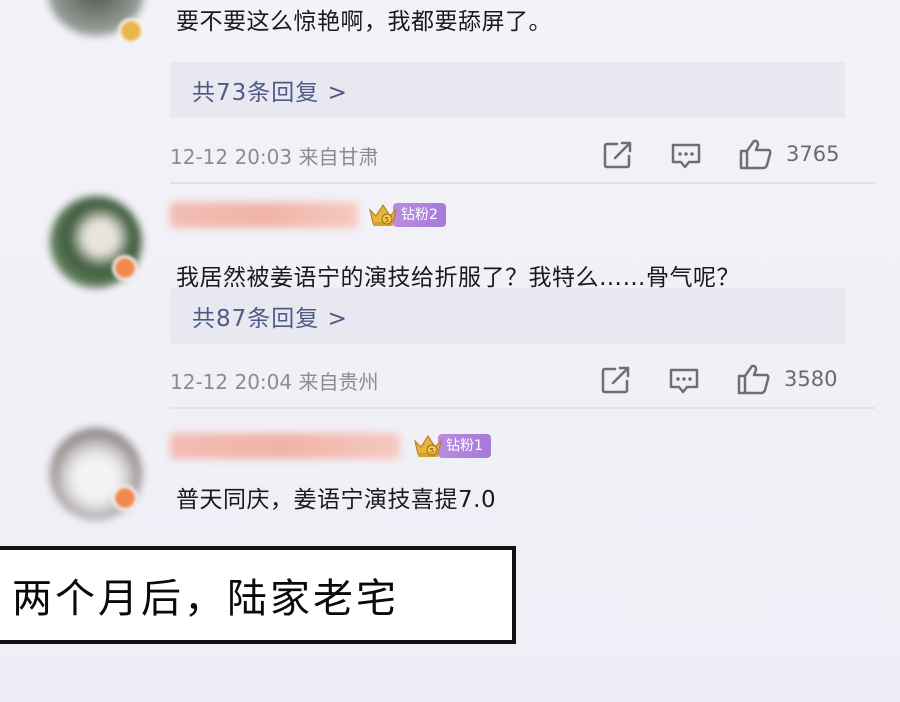  Describe the element at coordinates (507, 316) in the screenshot. I see `reply-count-button: 共87条回复 >` at that location.